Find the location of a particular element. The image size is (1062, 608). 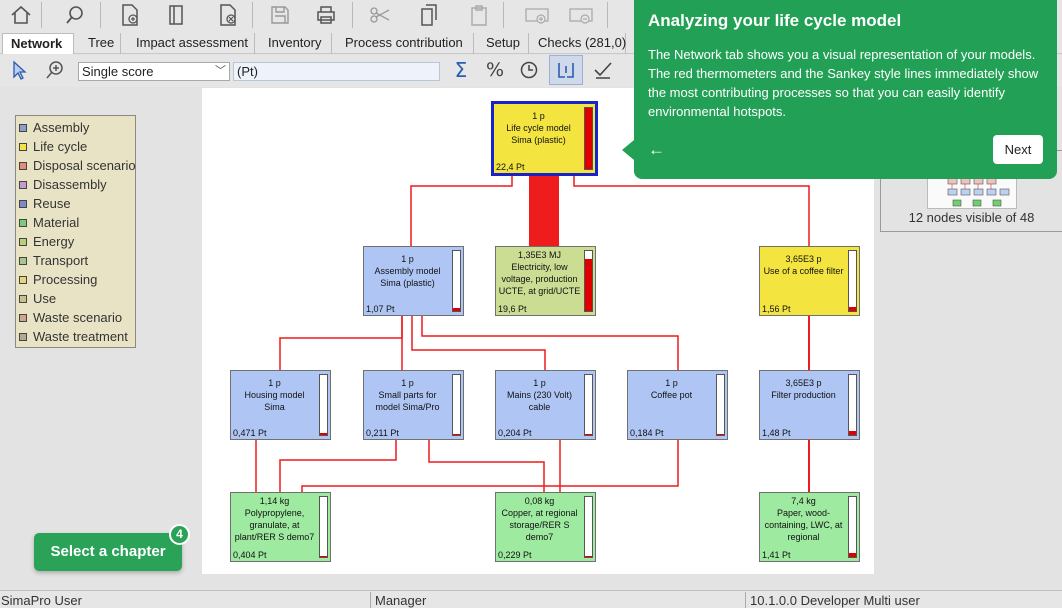

save-icon is located at coordinates (280, 15).